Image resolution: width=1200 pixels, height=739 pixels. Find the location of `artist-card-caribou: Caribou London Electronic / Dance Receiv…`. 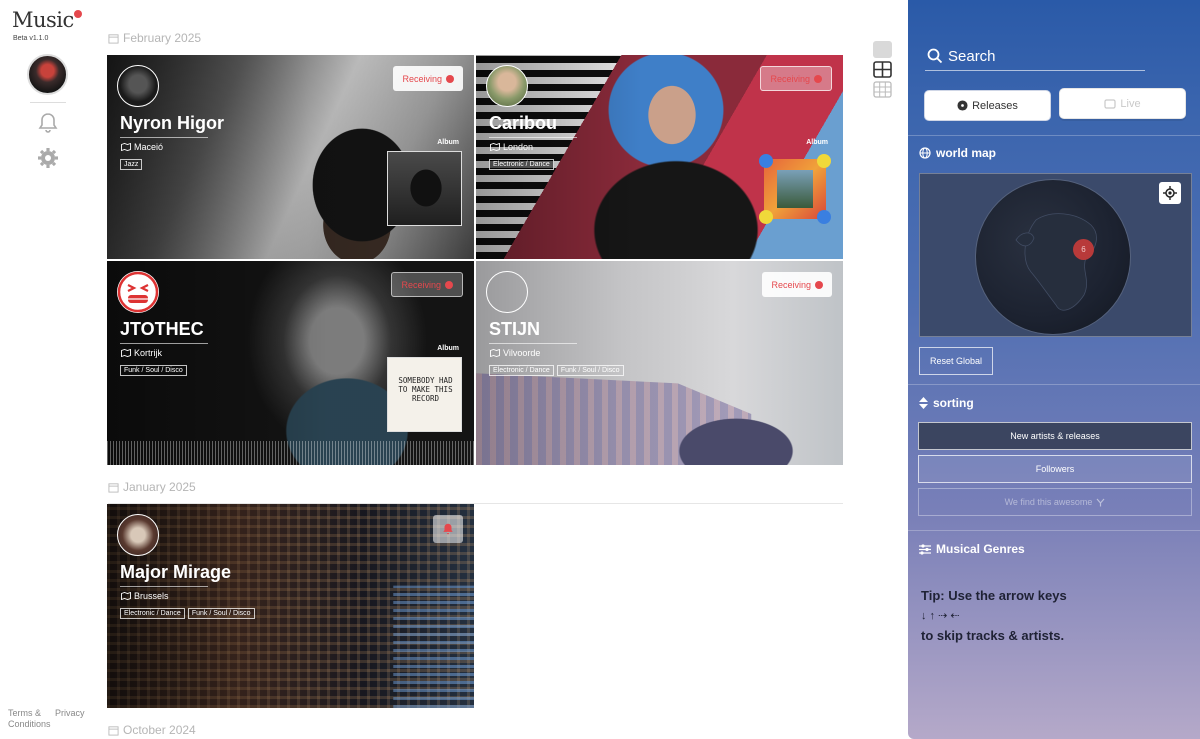

artist-card-caribou: Caribou London Electronic / Dance Receiv… is located at coordinates (659, 157).